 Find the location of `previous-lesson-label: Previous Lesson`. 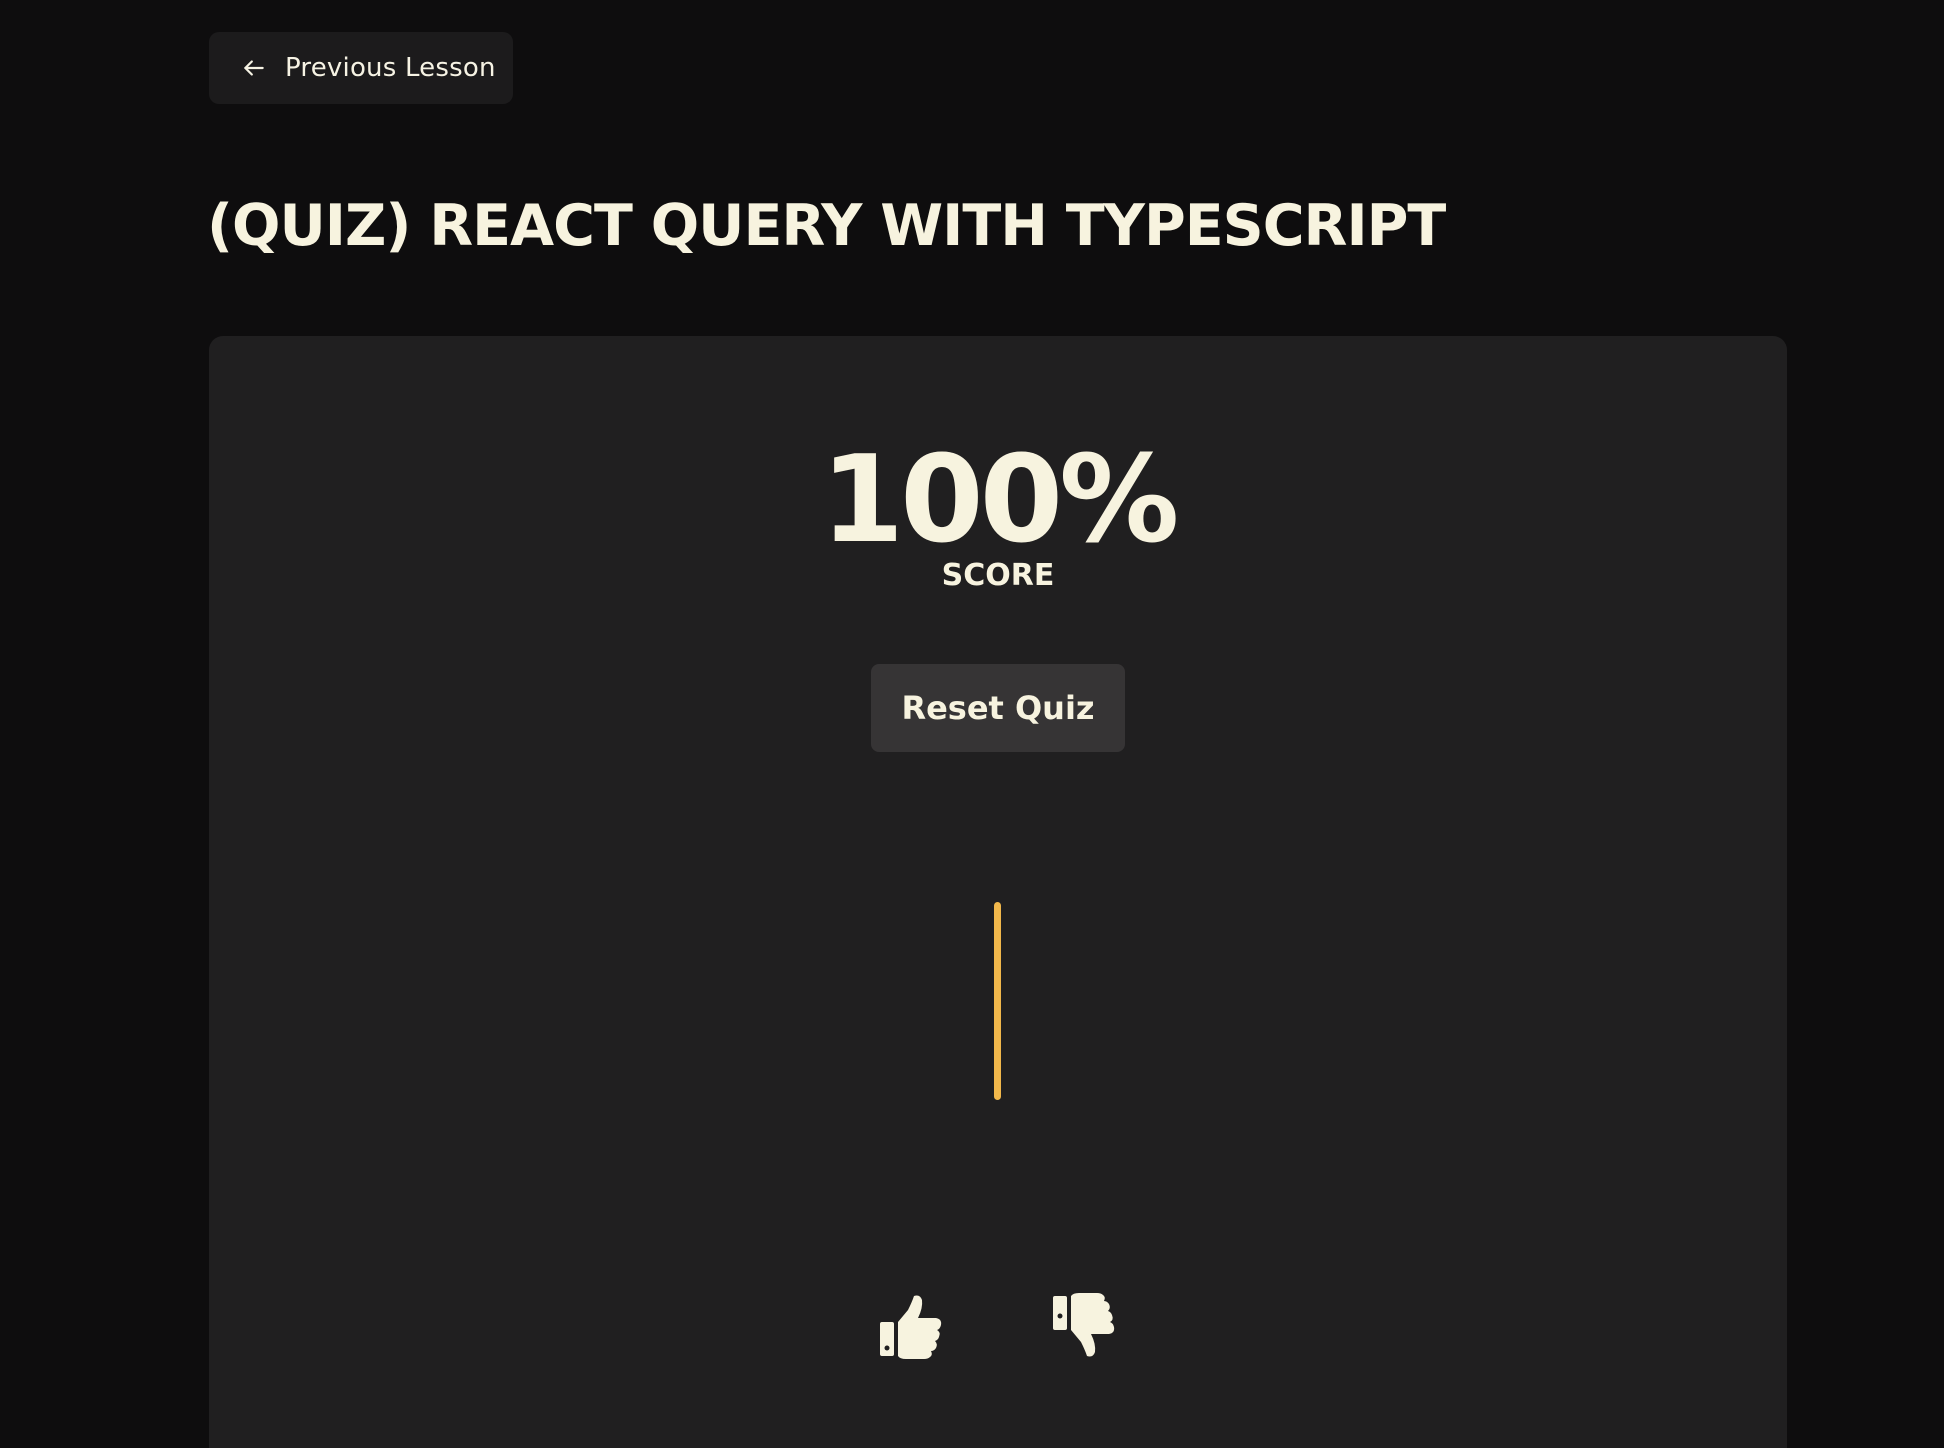

previous-lesson-label: Previous Lesson is located at coordinates (390, 68).